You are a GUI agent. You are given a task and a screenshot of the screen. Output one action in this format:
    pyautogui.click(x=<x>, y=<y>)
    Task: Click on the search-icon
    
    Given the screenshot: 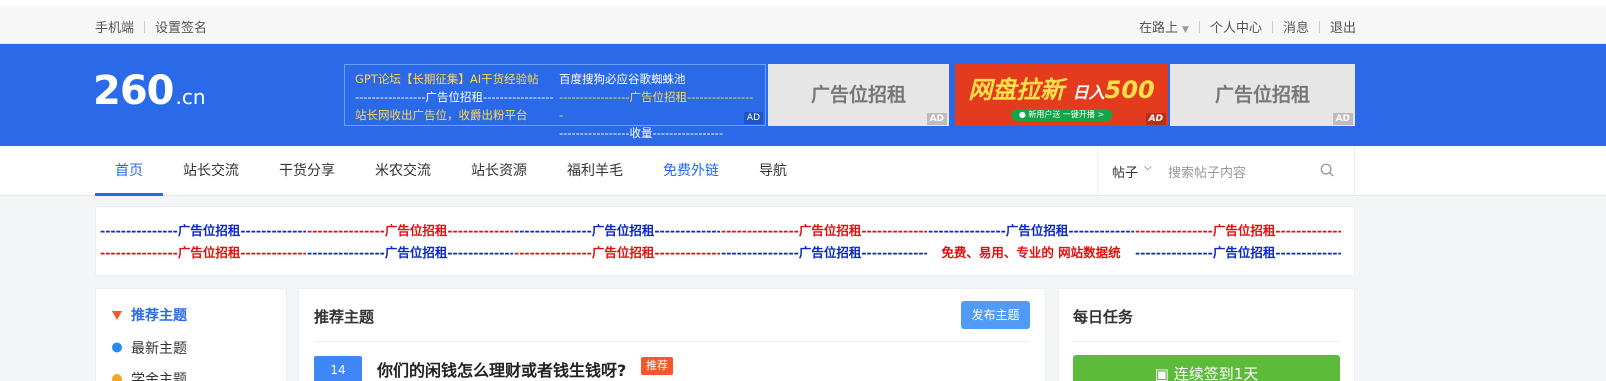 What is the action you would take?
    pyautogui.click(x=1327, y=170)
    